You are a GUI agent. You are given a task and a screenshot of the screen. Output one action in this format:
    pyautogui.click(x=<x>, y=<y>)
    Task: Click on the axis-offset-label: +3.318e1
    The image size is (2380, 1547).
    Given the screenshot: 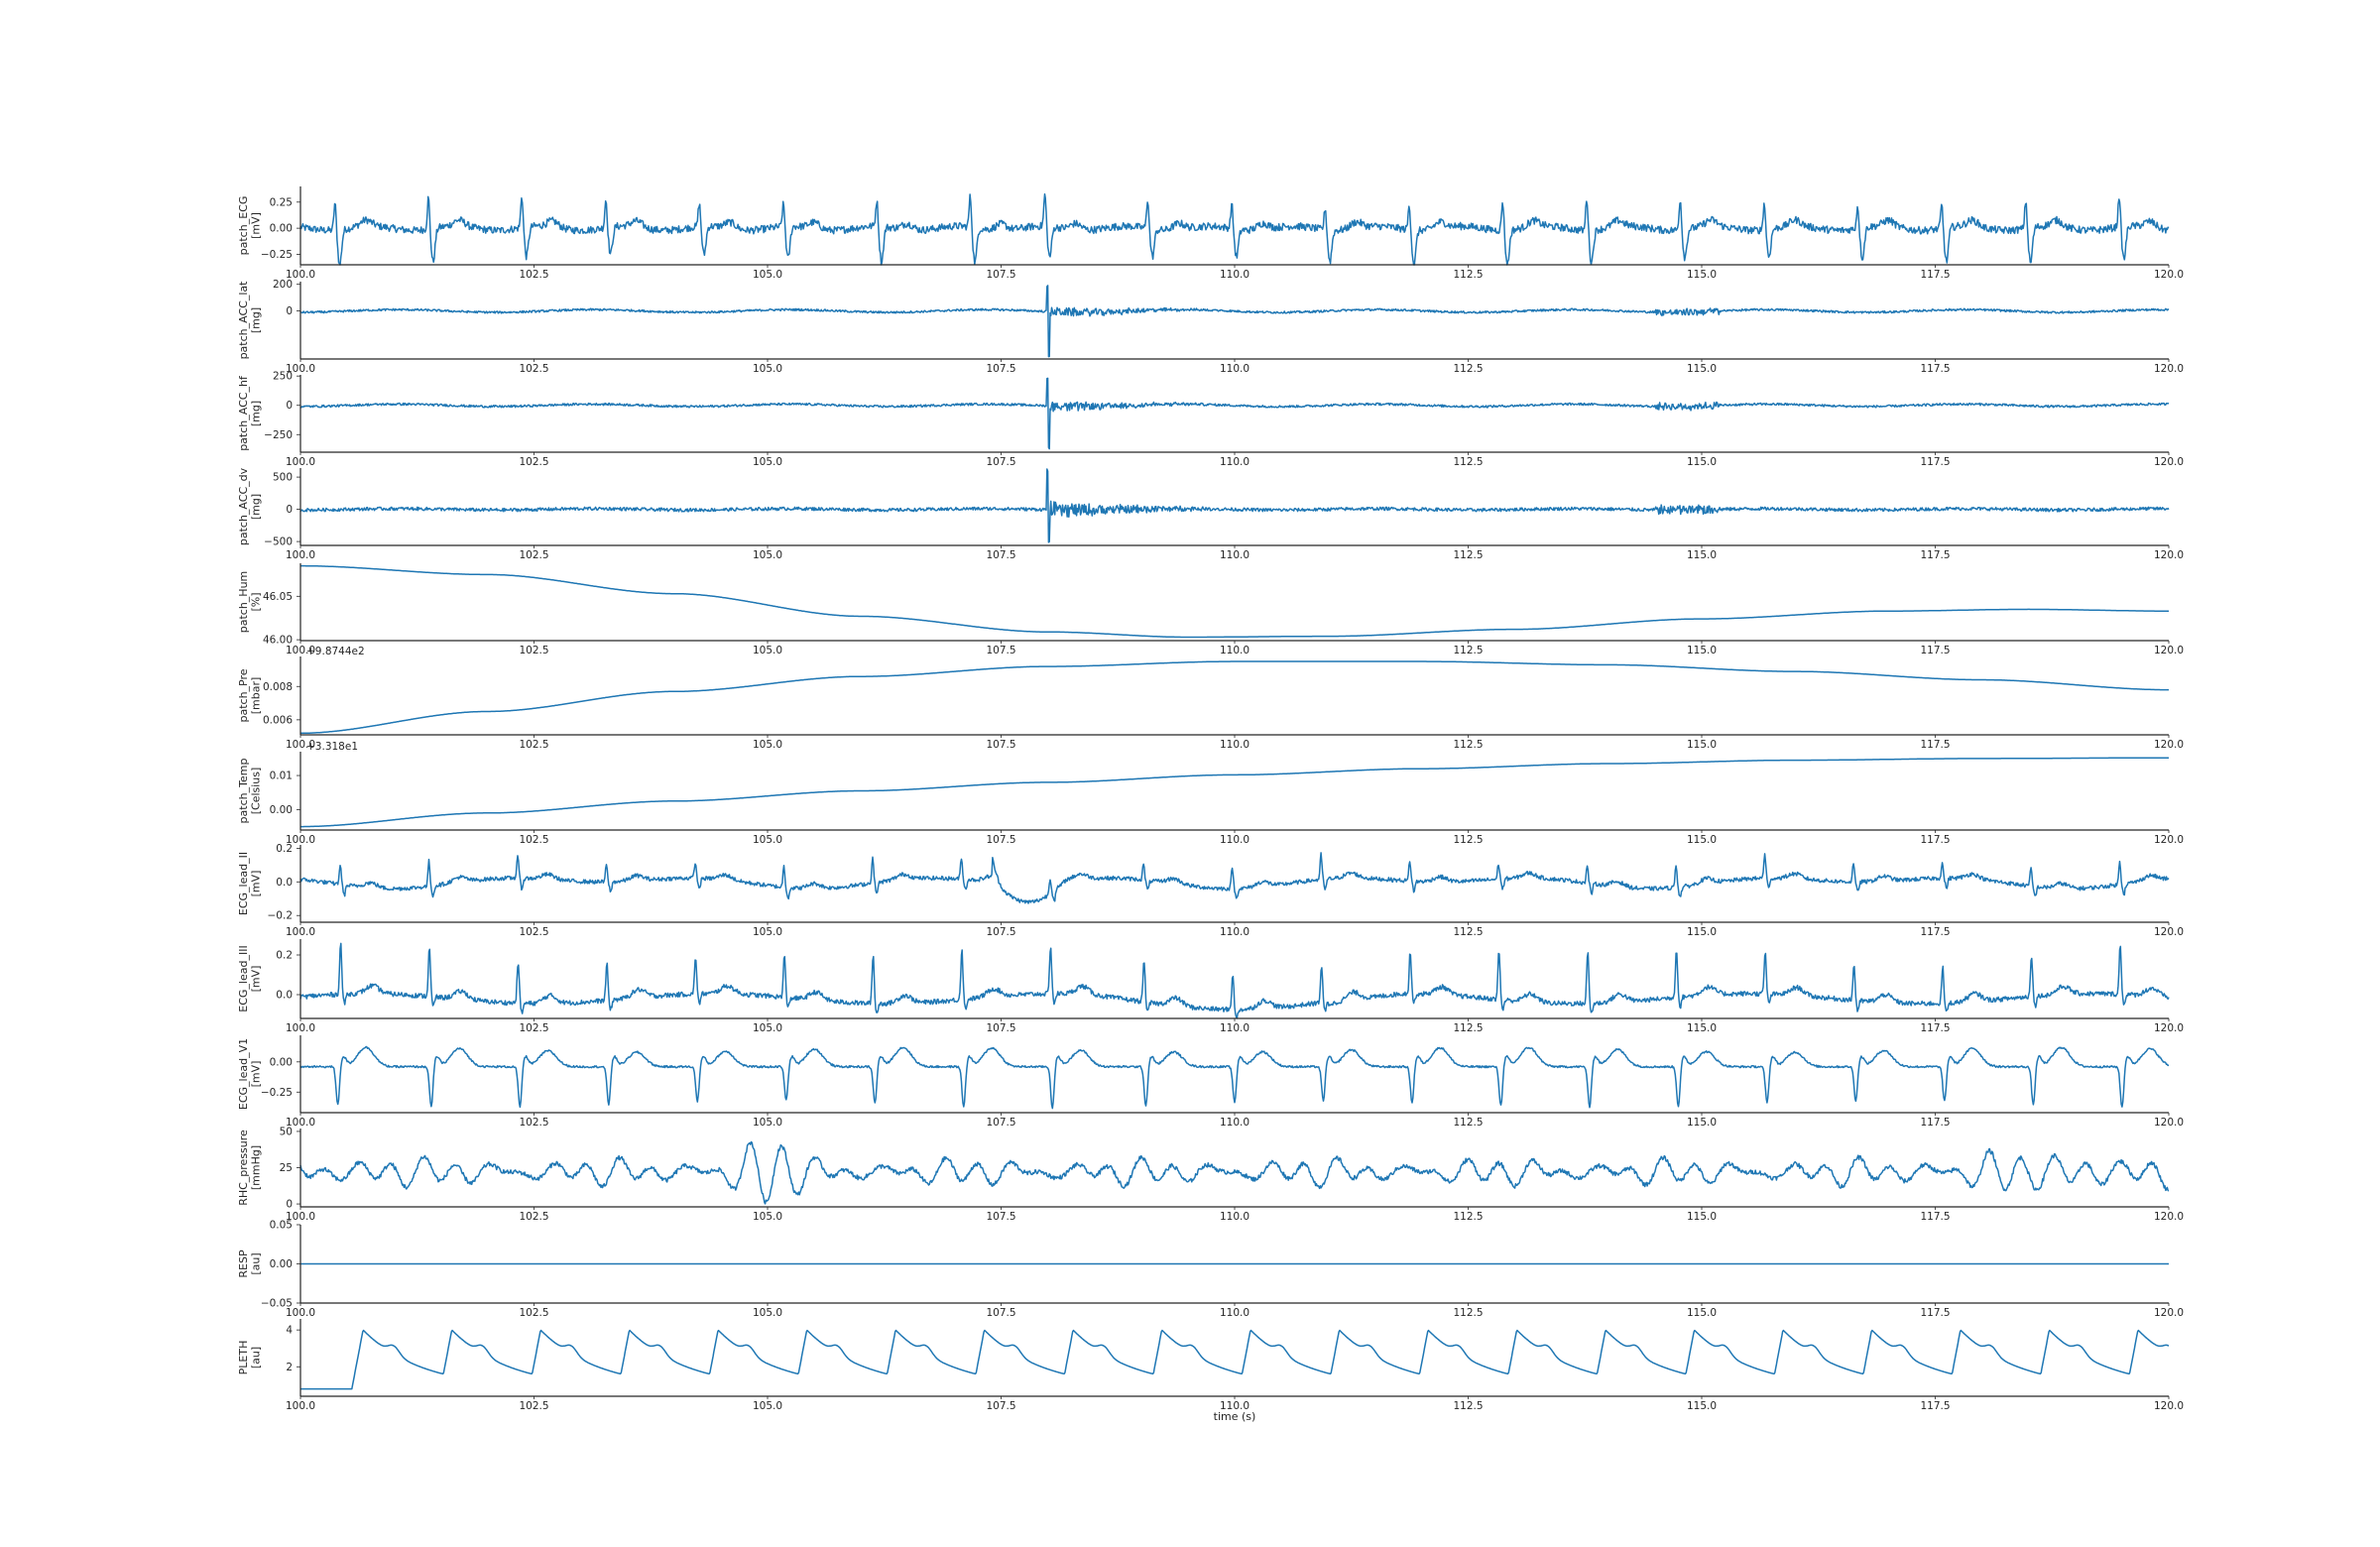 What is the action you would take?
    pyautogui.click(x=332, y=747)
    